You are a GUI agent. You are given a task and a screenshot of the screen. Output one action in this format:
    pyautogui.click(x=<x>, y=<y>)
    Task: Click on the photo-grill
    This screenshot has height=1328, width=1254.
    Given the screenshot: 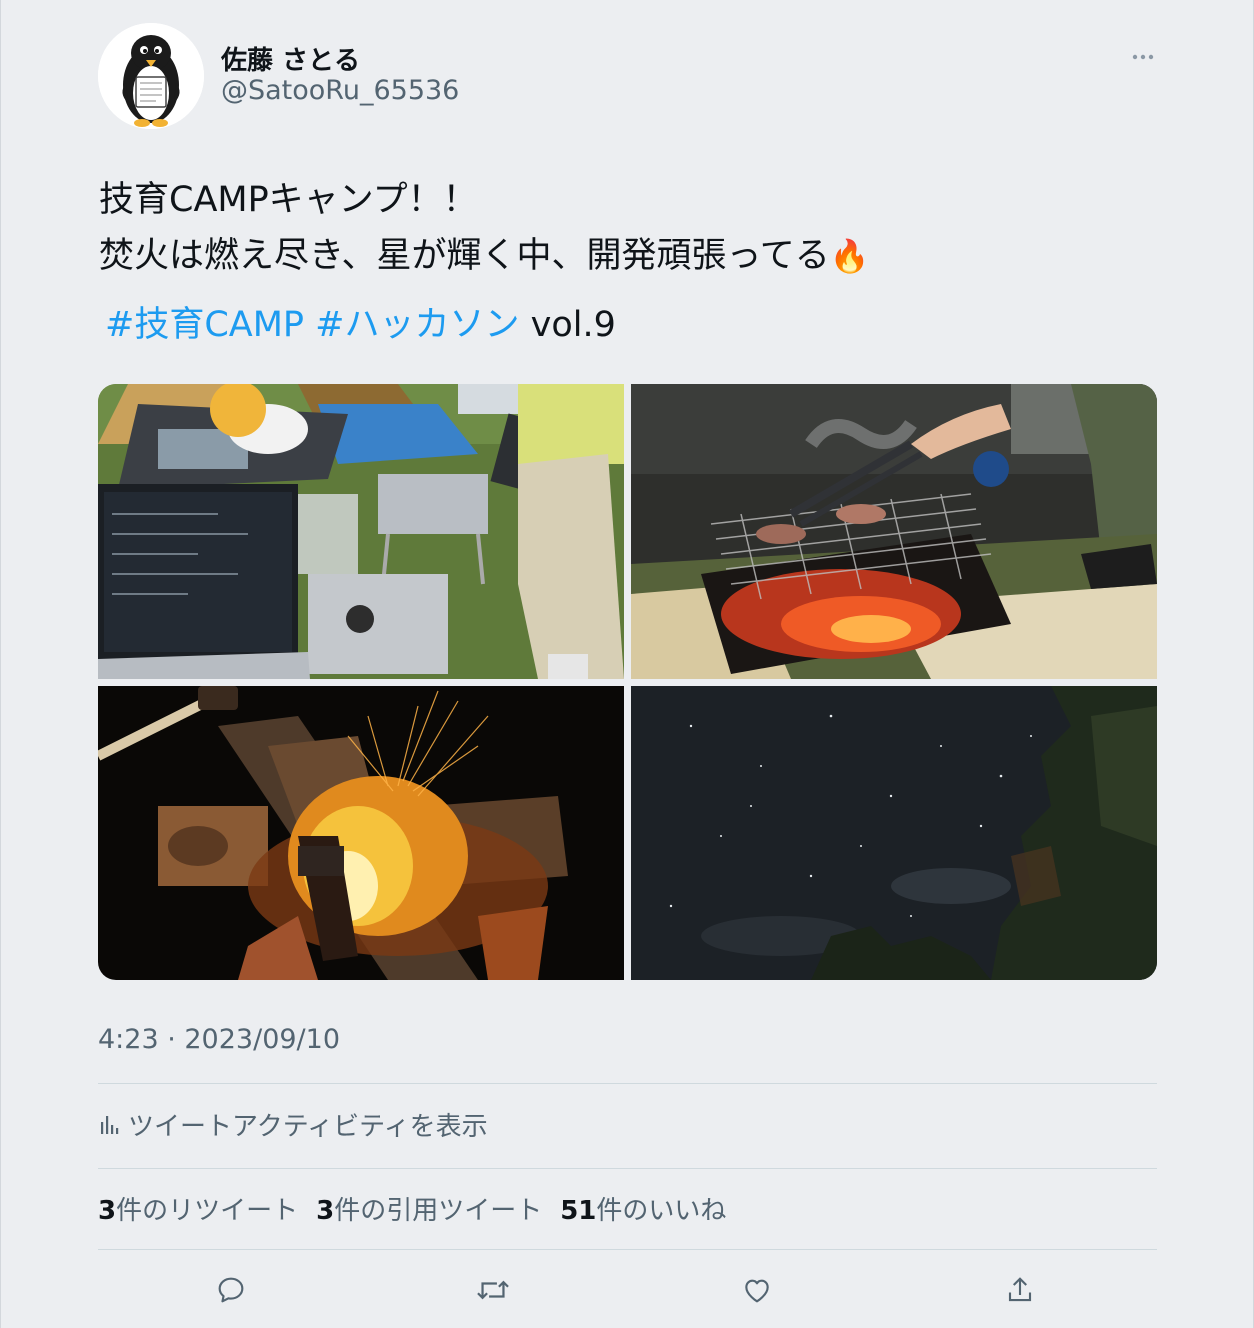 What is the action you would take?
    pyautogui.click(x=894, y=531)
    